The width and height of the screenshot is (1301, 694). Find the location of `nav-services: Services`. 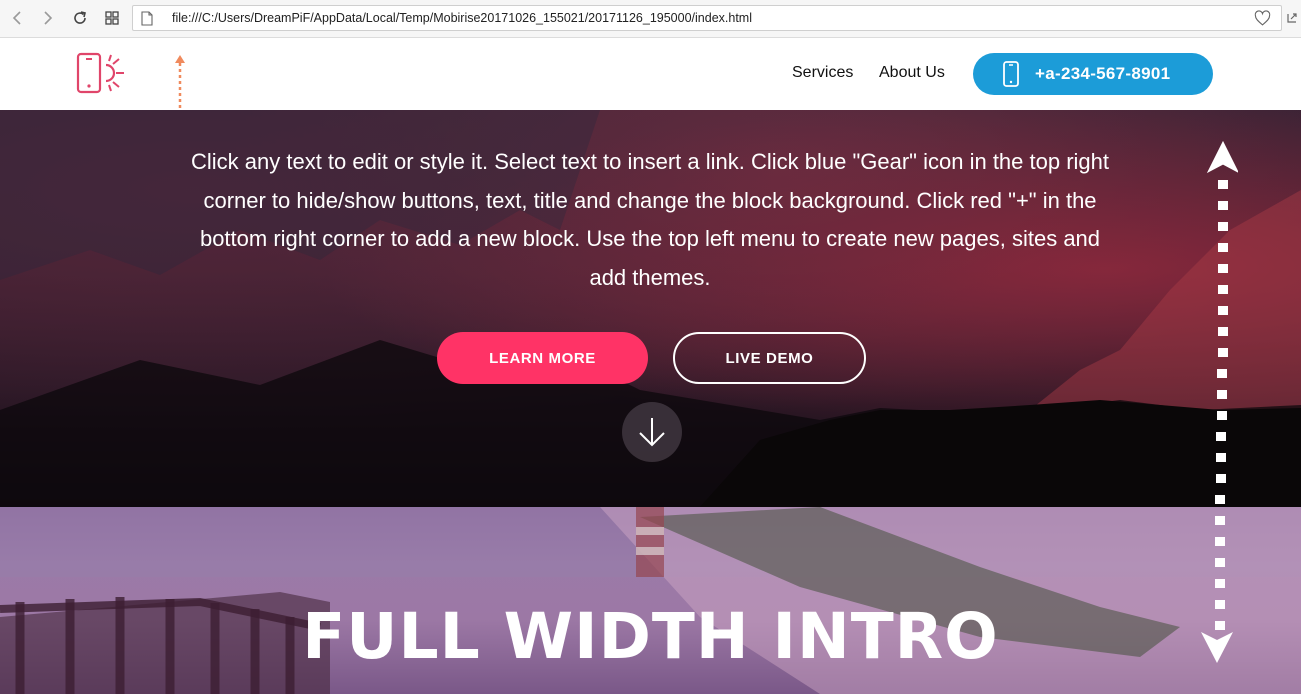

nav-services: Services is located at coordinates (822, 73).